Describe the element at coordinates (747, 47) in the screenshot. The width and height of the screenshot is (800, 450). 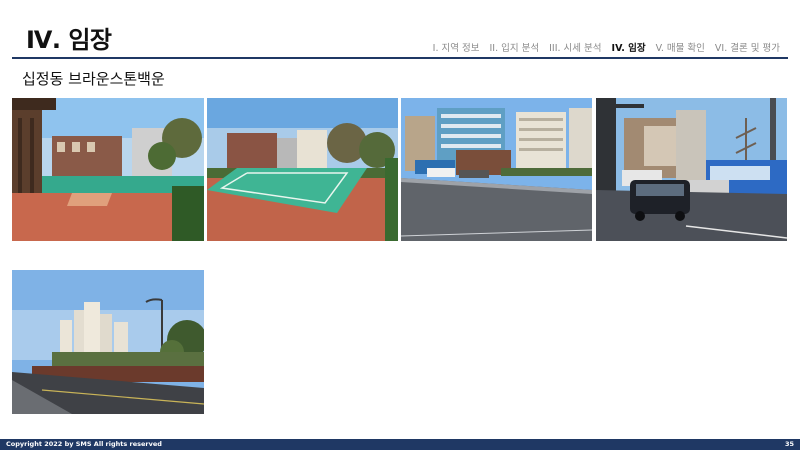
I see `nav-item-conclusion: VI. 결론 및 평가` at that location.